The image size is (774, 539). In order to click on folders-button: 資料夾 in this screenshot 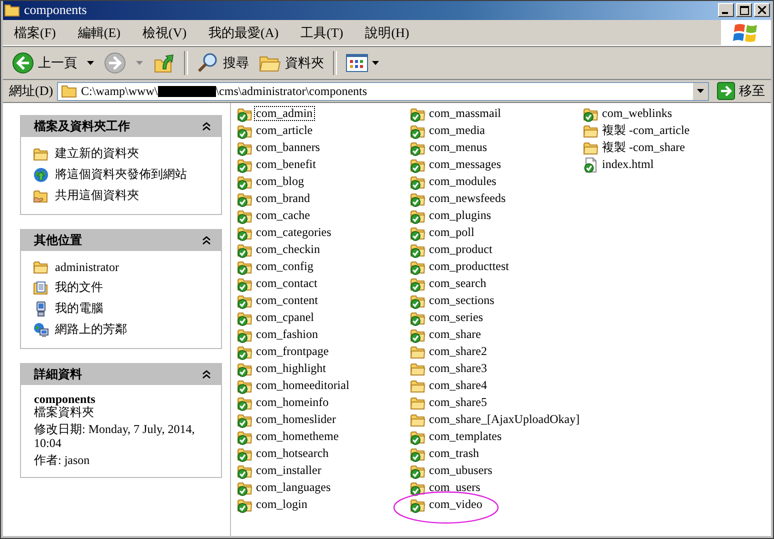, I will do `click(291, 63)`.